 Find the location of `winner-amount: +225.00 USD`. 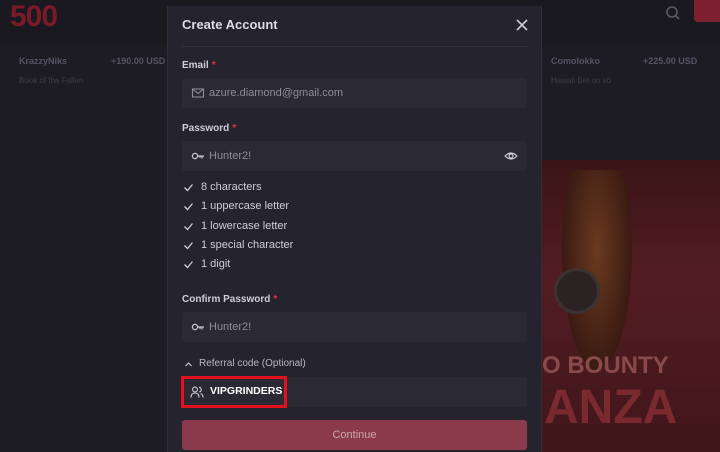

winner-amount: +225.00 USD is located at coordinates (670, 61).